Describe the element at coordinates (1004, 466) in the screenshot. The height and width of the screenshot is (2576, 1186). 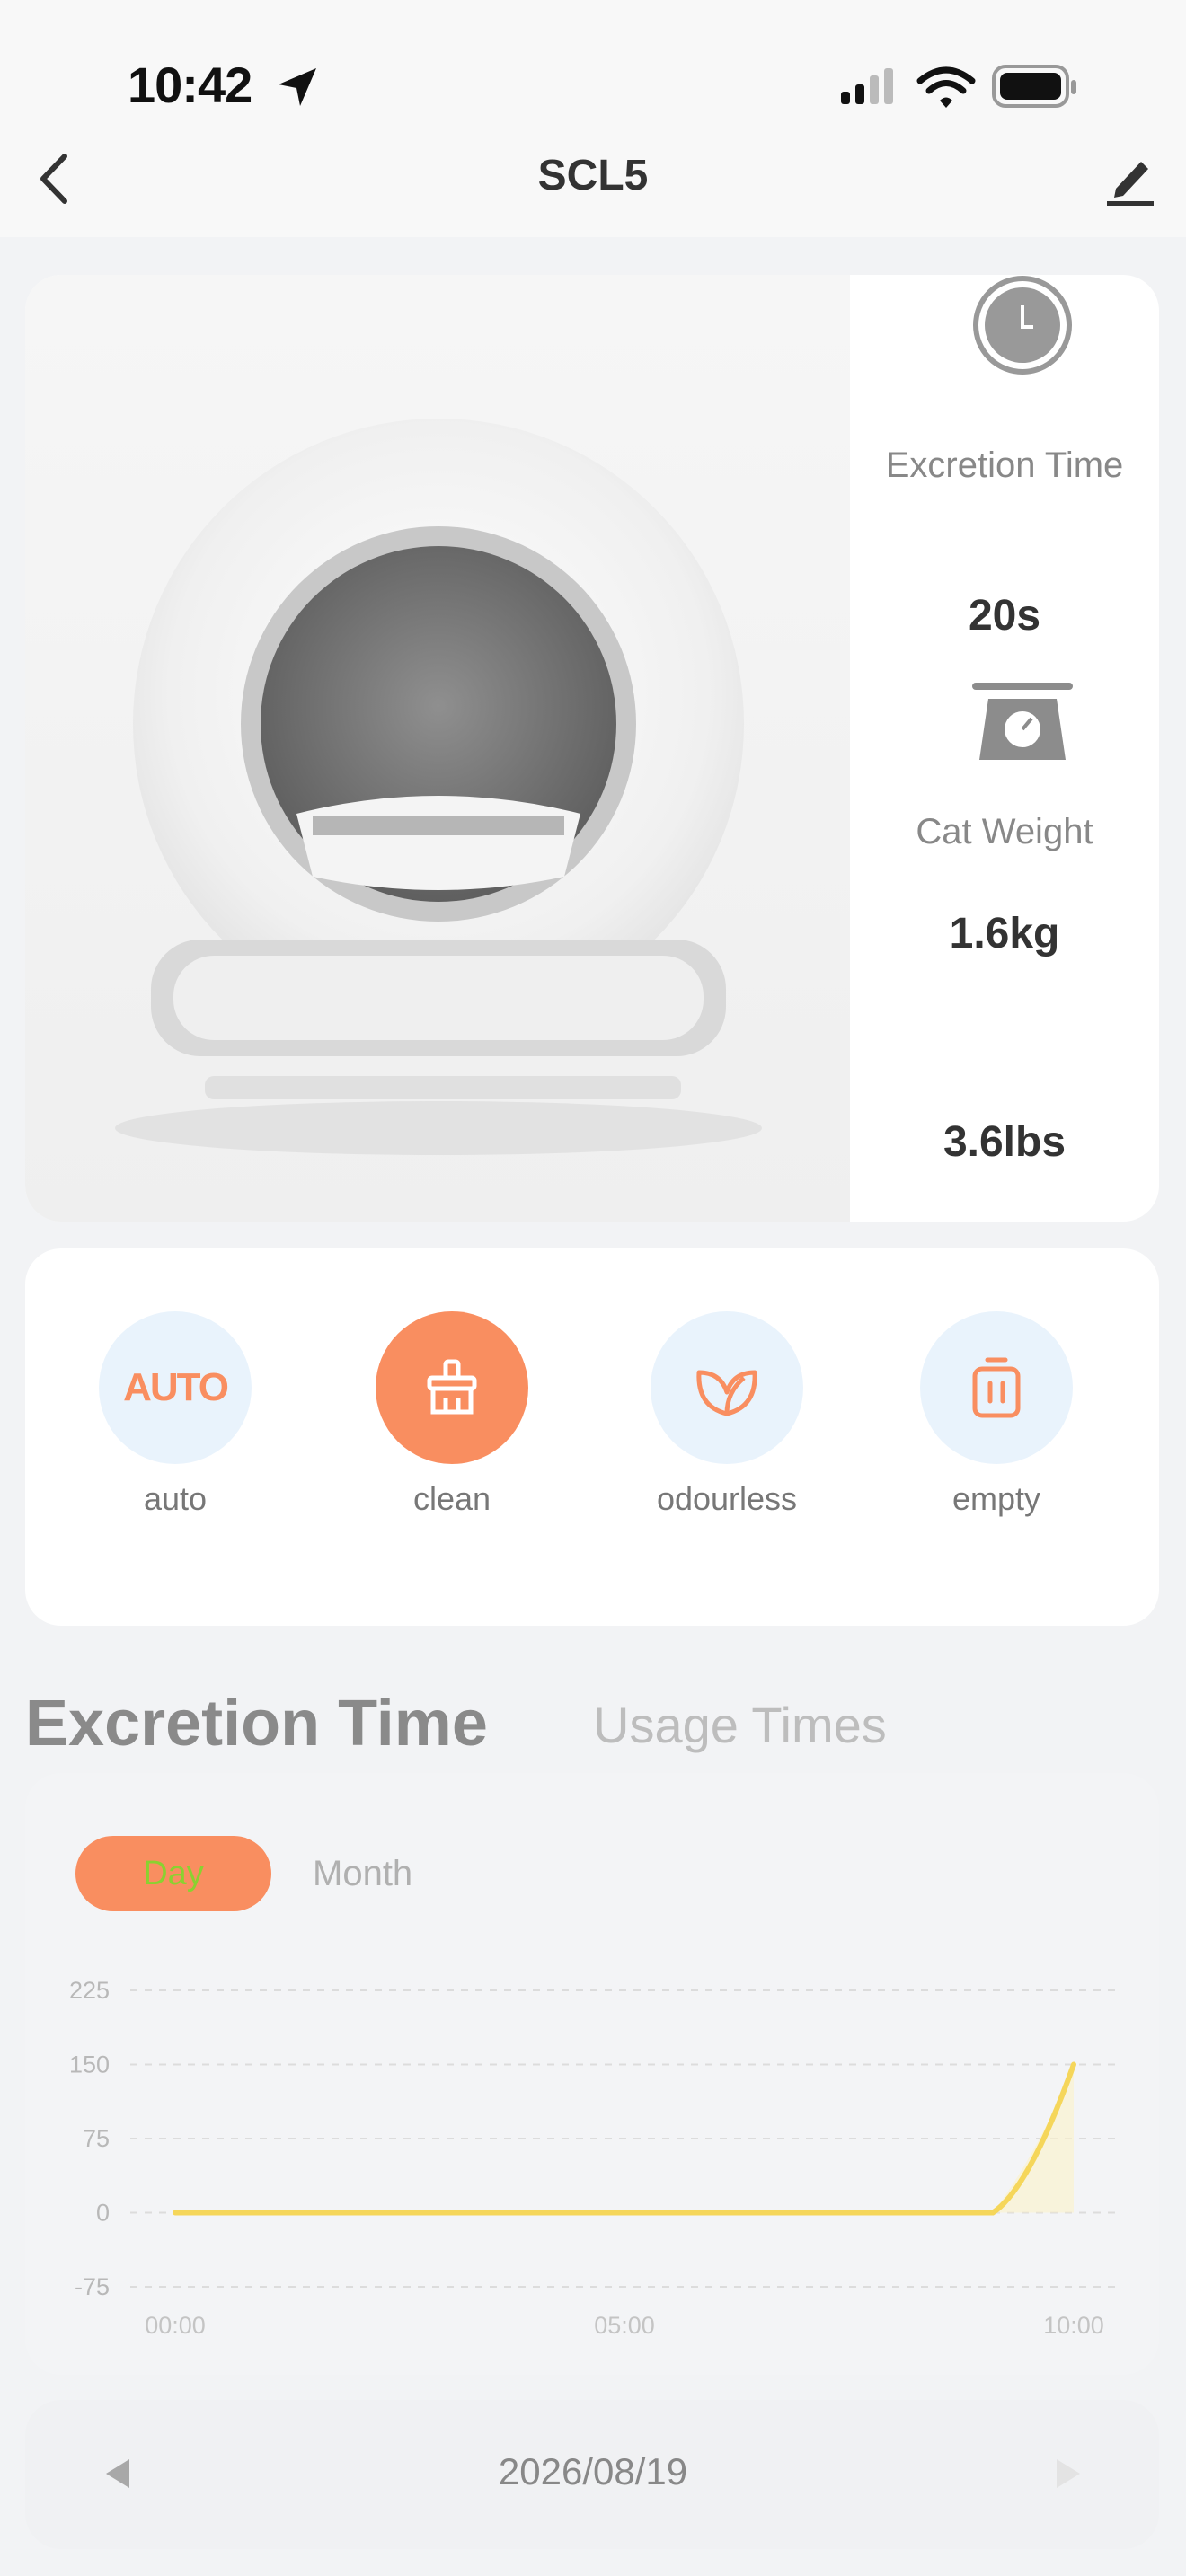
I see `excretion-time-label: Excretion Time` at that location.